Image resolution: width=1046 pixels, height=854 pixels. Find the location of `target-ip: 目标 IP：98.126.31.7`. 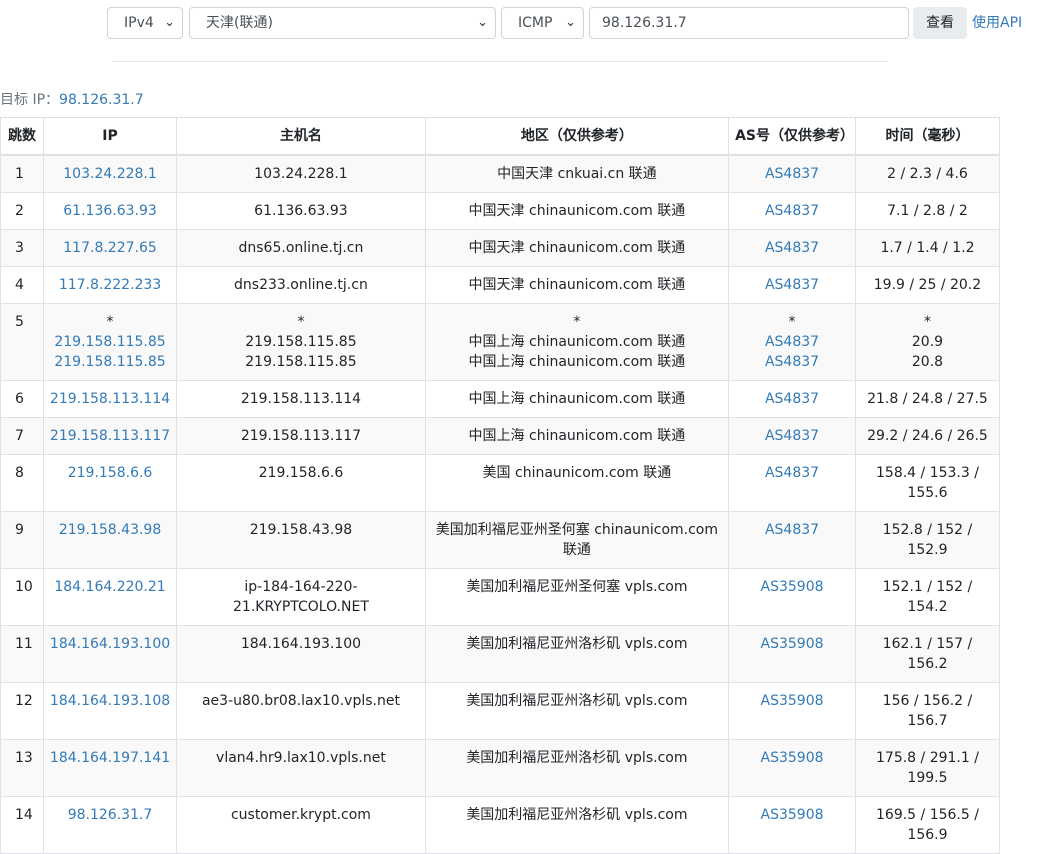

target-ip: 目标 IP：98.126.31.7 is located at coordinates (72, 100).